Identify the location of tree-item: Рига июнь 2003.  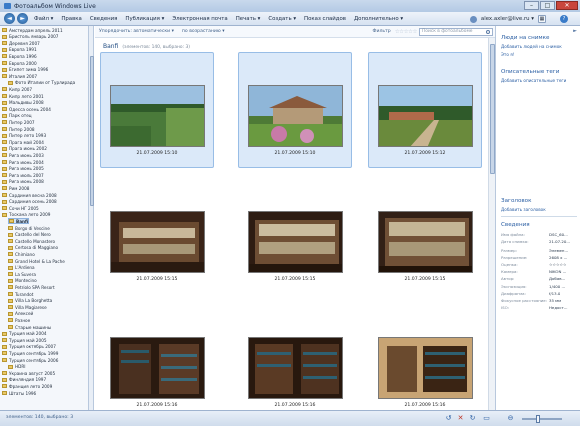
(23, 155).